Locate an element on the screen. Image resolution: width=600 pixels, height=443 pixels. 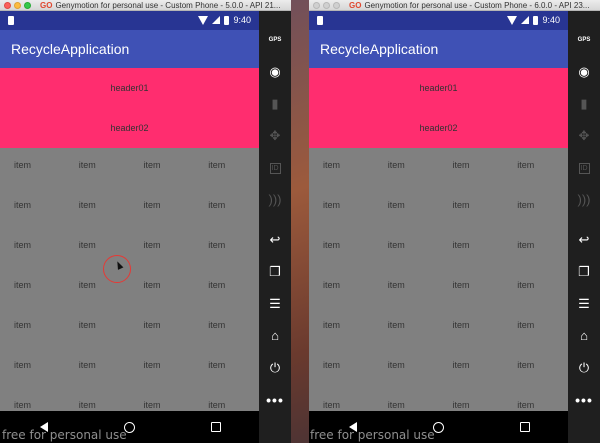
android-status-bar: 9:40 is located at coordinates (438, 20).